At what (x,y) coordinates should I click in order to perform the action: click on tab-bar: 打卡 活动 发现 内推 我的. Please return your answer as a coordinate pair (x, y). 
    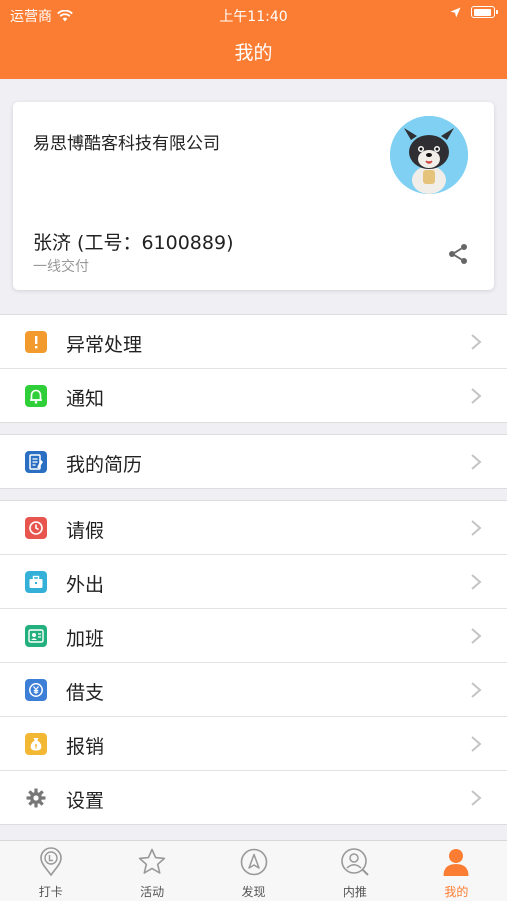
    Looking at the image, I should click on (253, 870).